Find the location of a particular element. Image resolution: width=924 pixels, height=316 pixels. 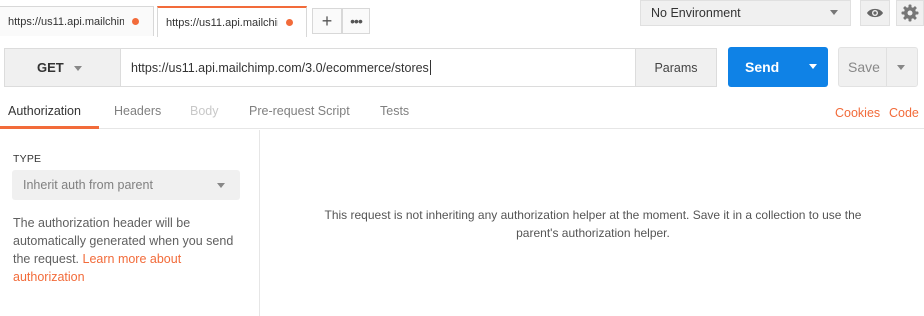

send-label: Send is located at coordinates (762, 67).